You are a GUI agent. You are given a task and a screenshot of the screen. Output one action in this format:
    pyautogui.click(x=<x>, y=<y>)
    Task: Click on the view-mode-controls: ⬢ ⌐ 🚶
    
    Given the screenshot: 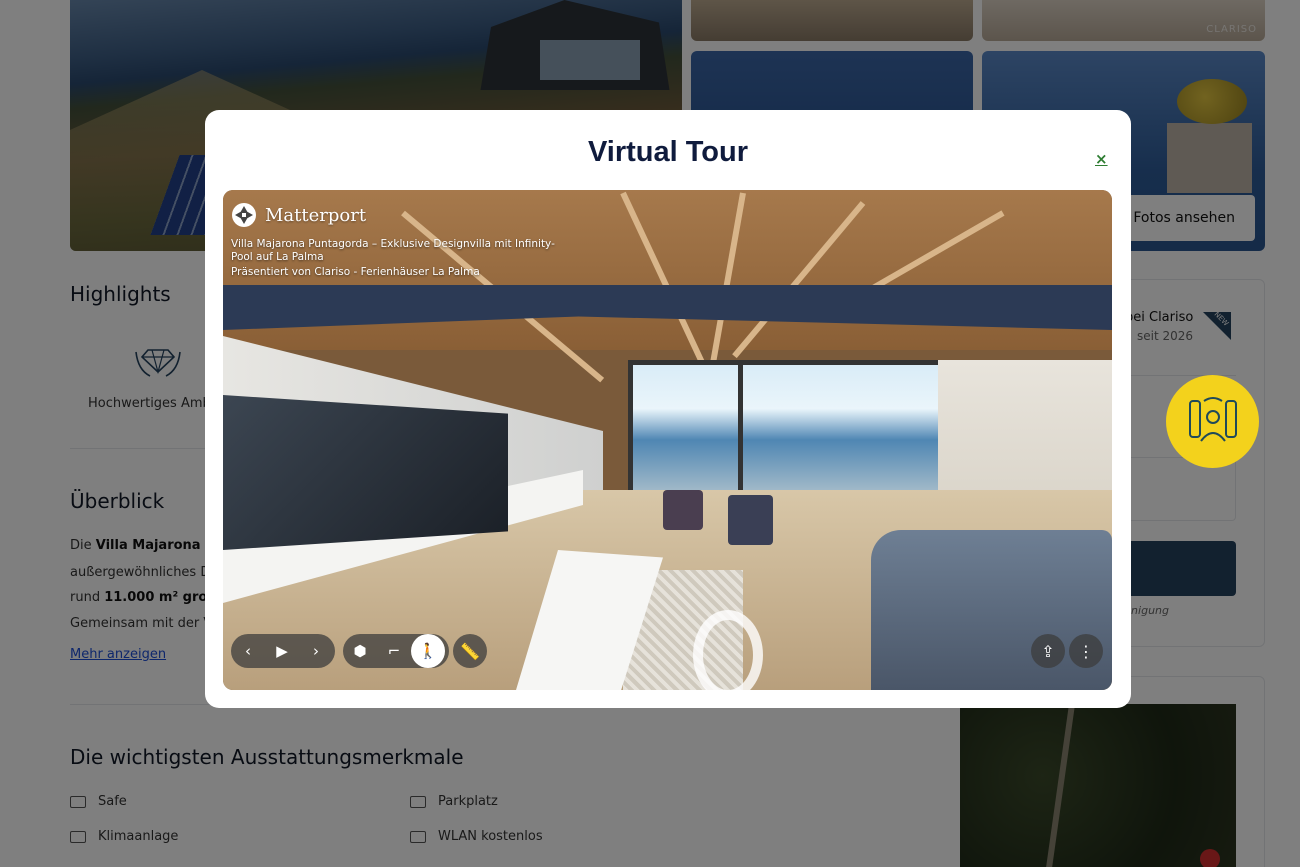 What is the action you would take?
    pyautogui.click(x=396, y=651)
    